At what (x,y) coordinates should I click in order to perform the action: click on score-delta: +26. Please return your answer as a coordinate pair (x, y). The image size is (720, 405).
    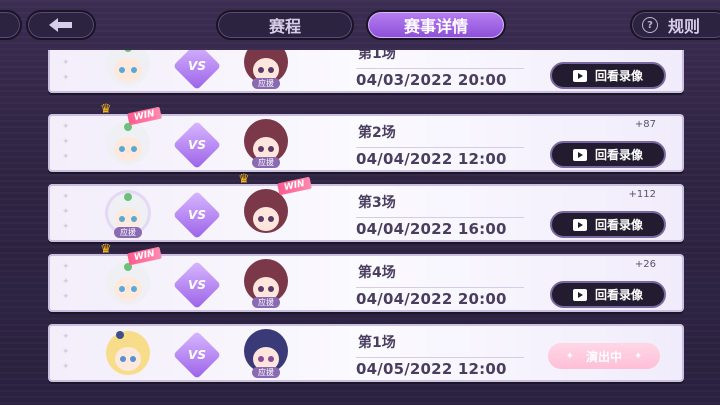
    Looking at the image, I should click on (645, 264).